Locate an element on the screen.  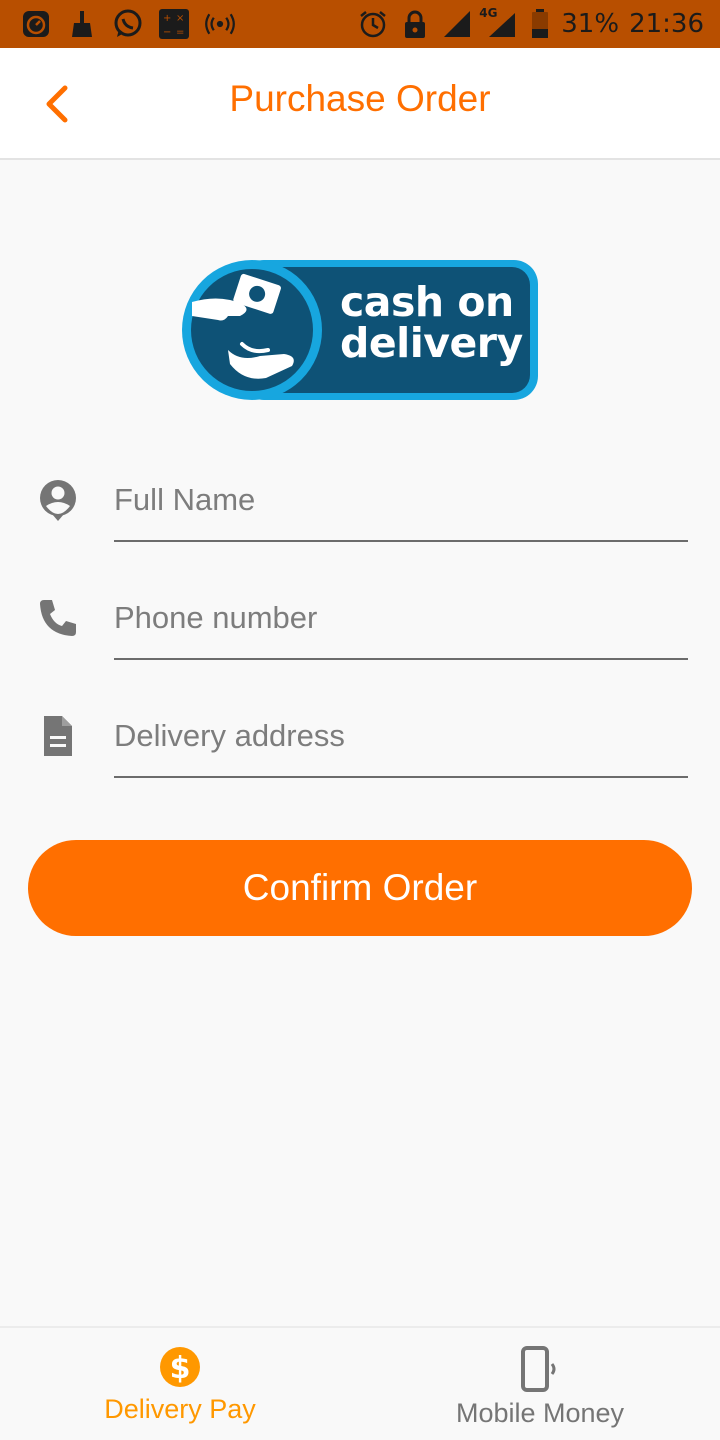
page-title: Purchase Order is located at coordinates (360, 98).